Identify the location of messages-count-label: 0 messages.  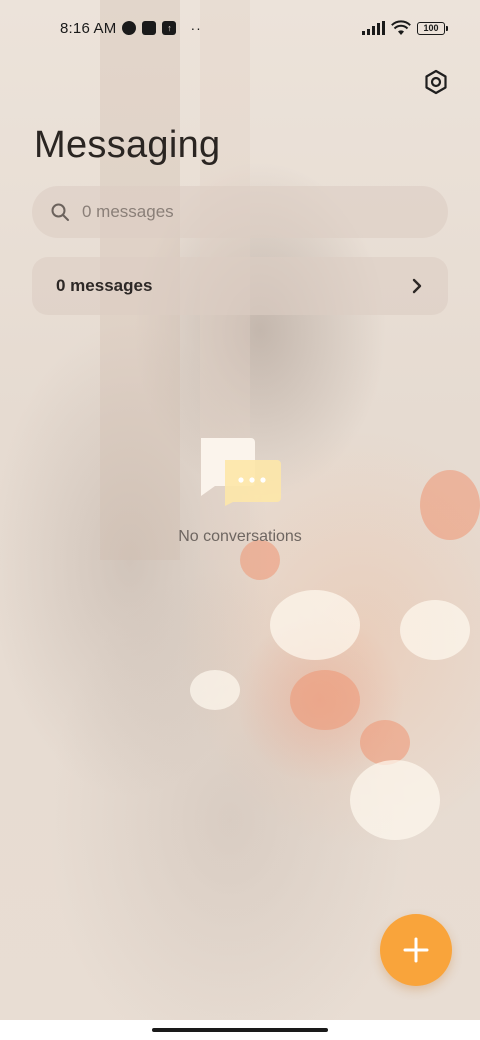
(104, 285).